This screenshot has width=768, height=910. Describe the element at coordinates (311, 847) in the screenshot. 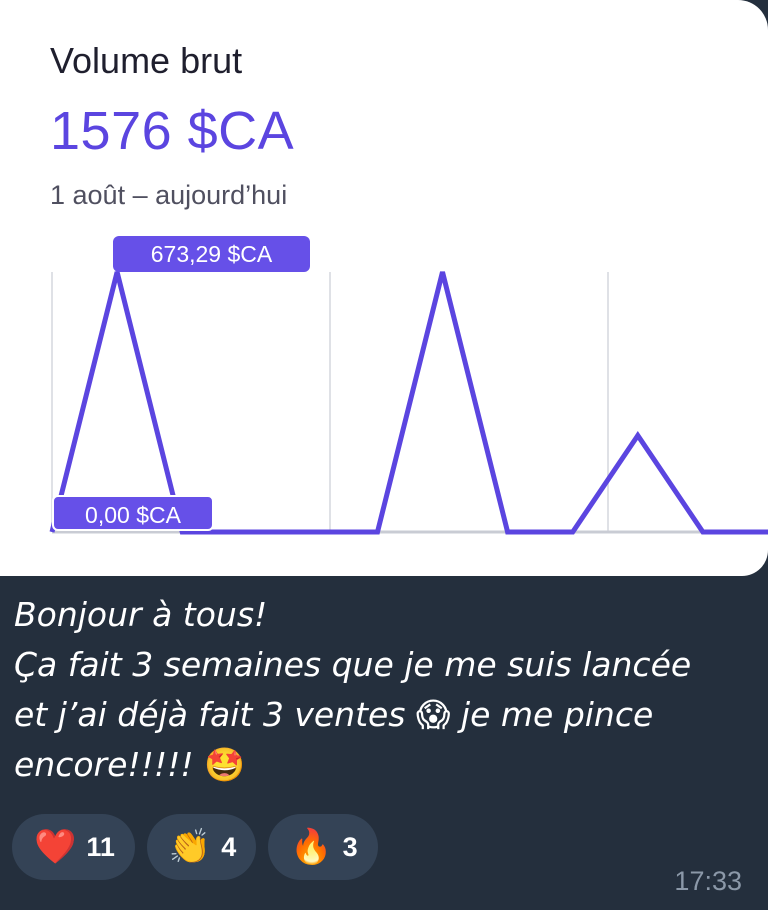

I see `fire-icon: 🔥` at that location.